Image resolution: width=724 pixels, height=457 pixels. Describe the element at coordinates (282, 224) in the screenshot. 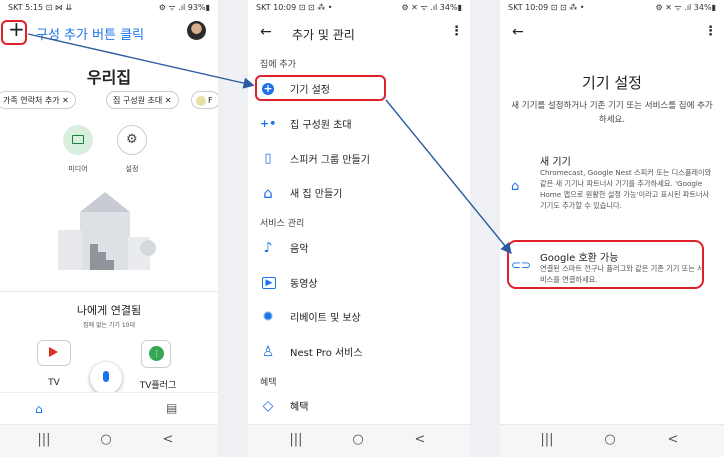

I see `section-service-manage: 서비스 관리` at that location.